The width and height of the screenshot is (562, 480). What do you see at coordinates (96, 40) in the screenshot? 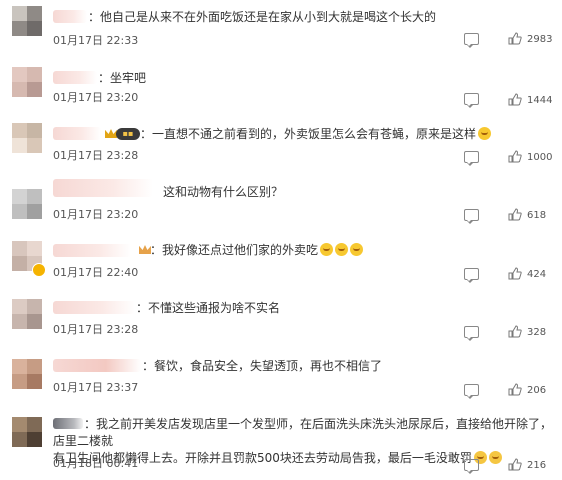
I see `comment-time: 01月17日 22:33` at bounding box center [96, 40].